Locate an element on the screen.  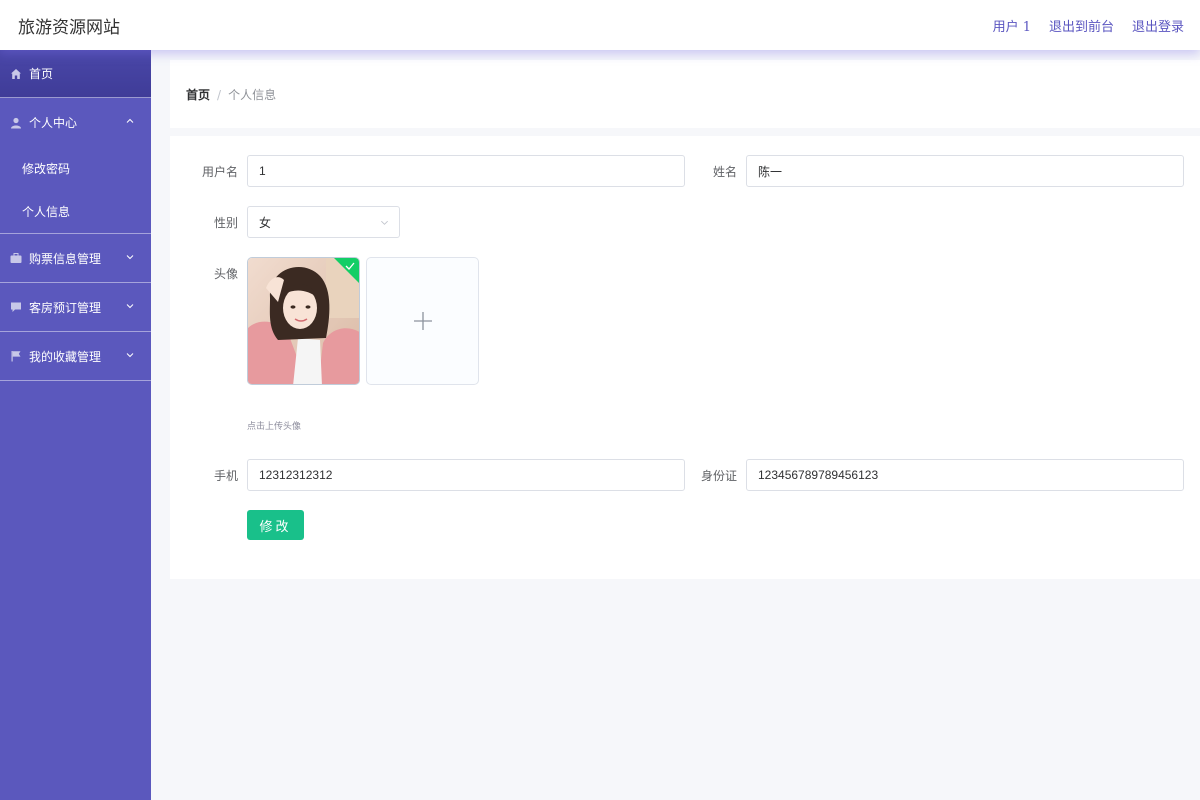
sidebar-item-personal-center: 个人中心 is located at coordinates (75, 122).